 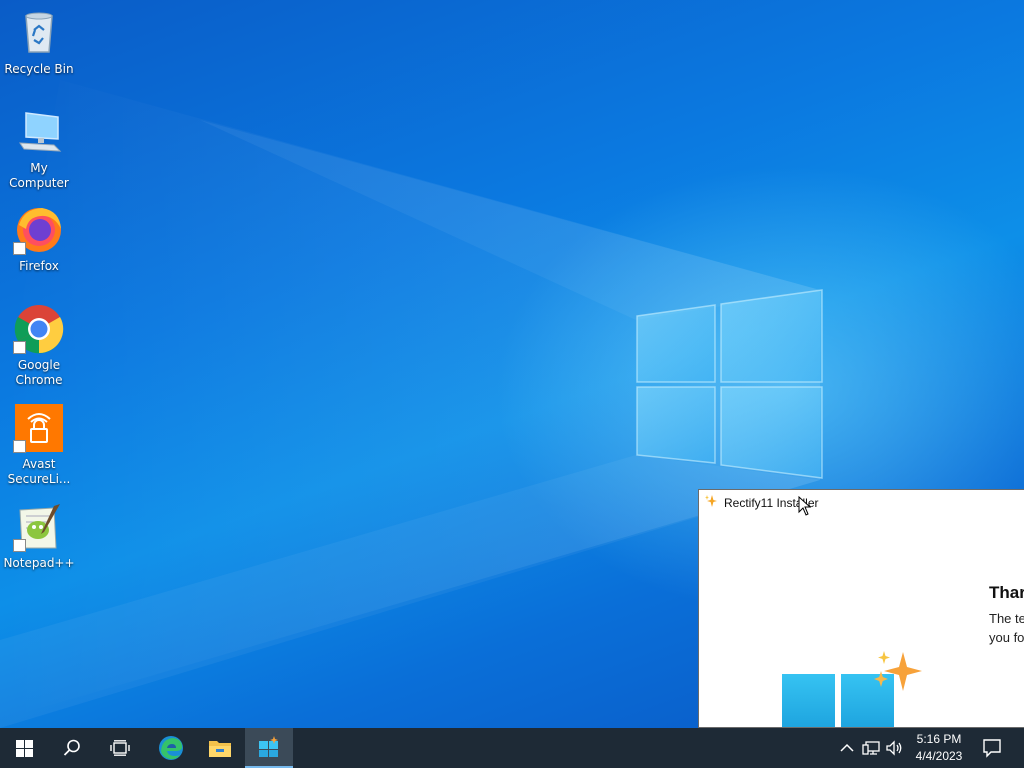 I want to click on desktop-icon-label: My Computer, so click(x=39, y=175).